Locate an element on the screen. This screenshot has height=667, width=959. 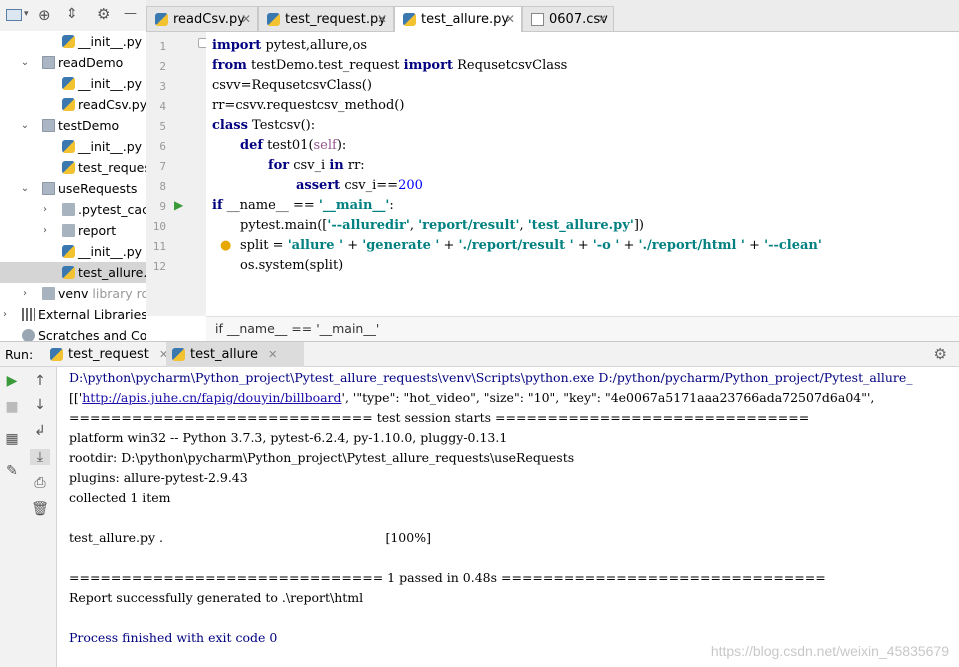
rerun-icon: ▶ is located at coordinates (12, 381).